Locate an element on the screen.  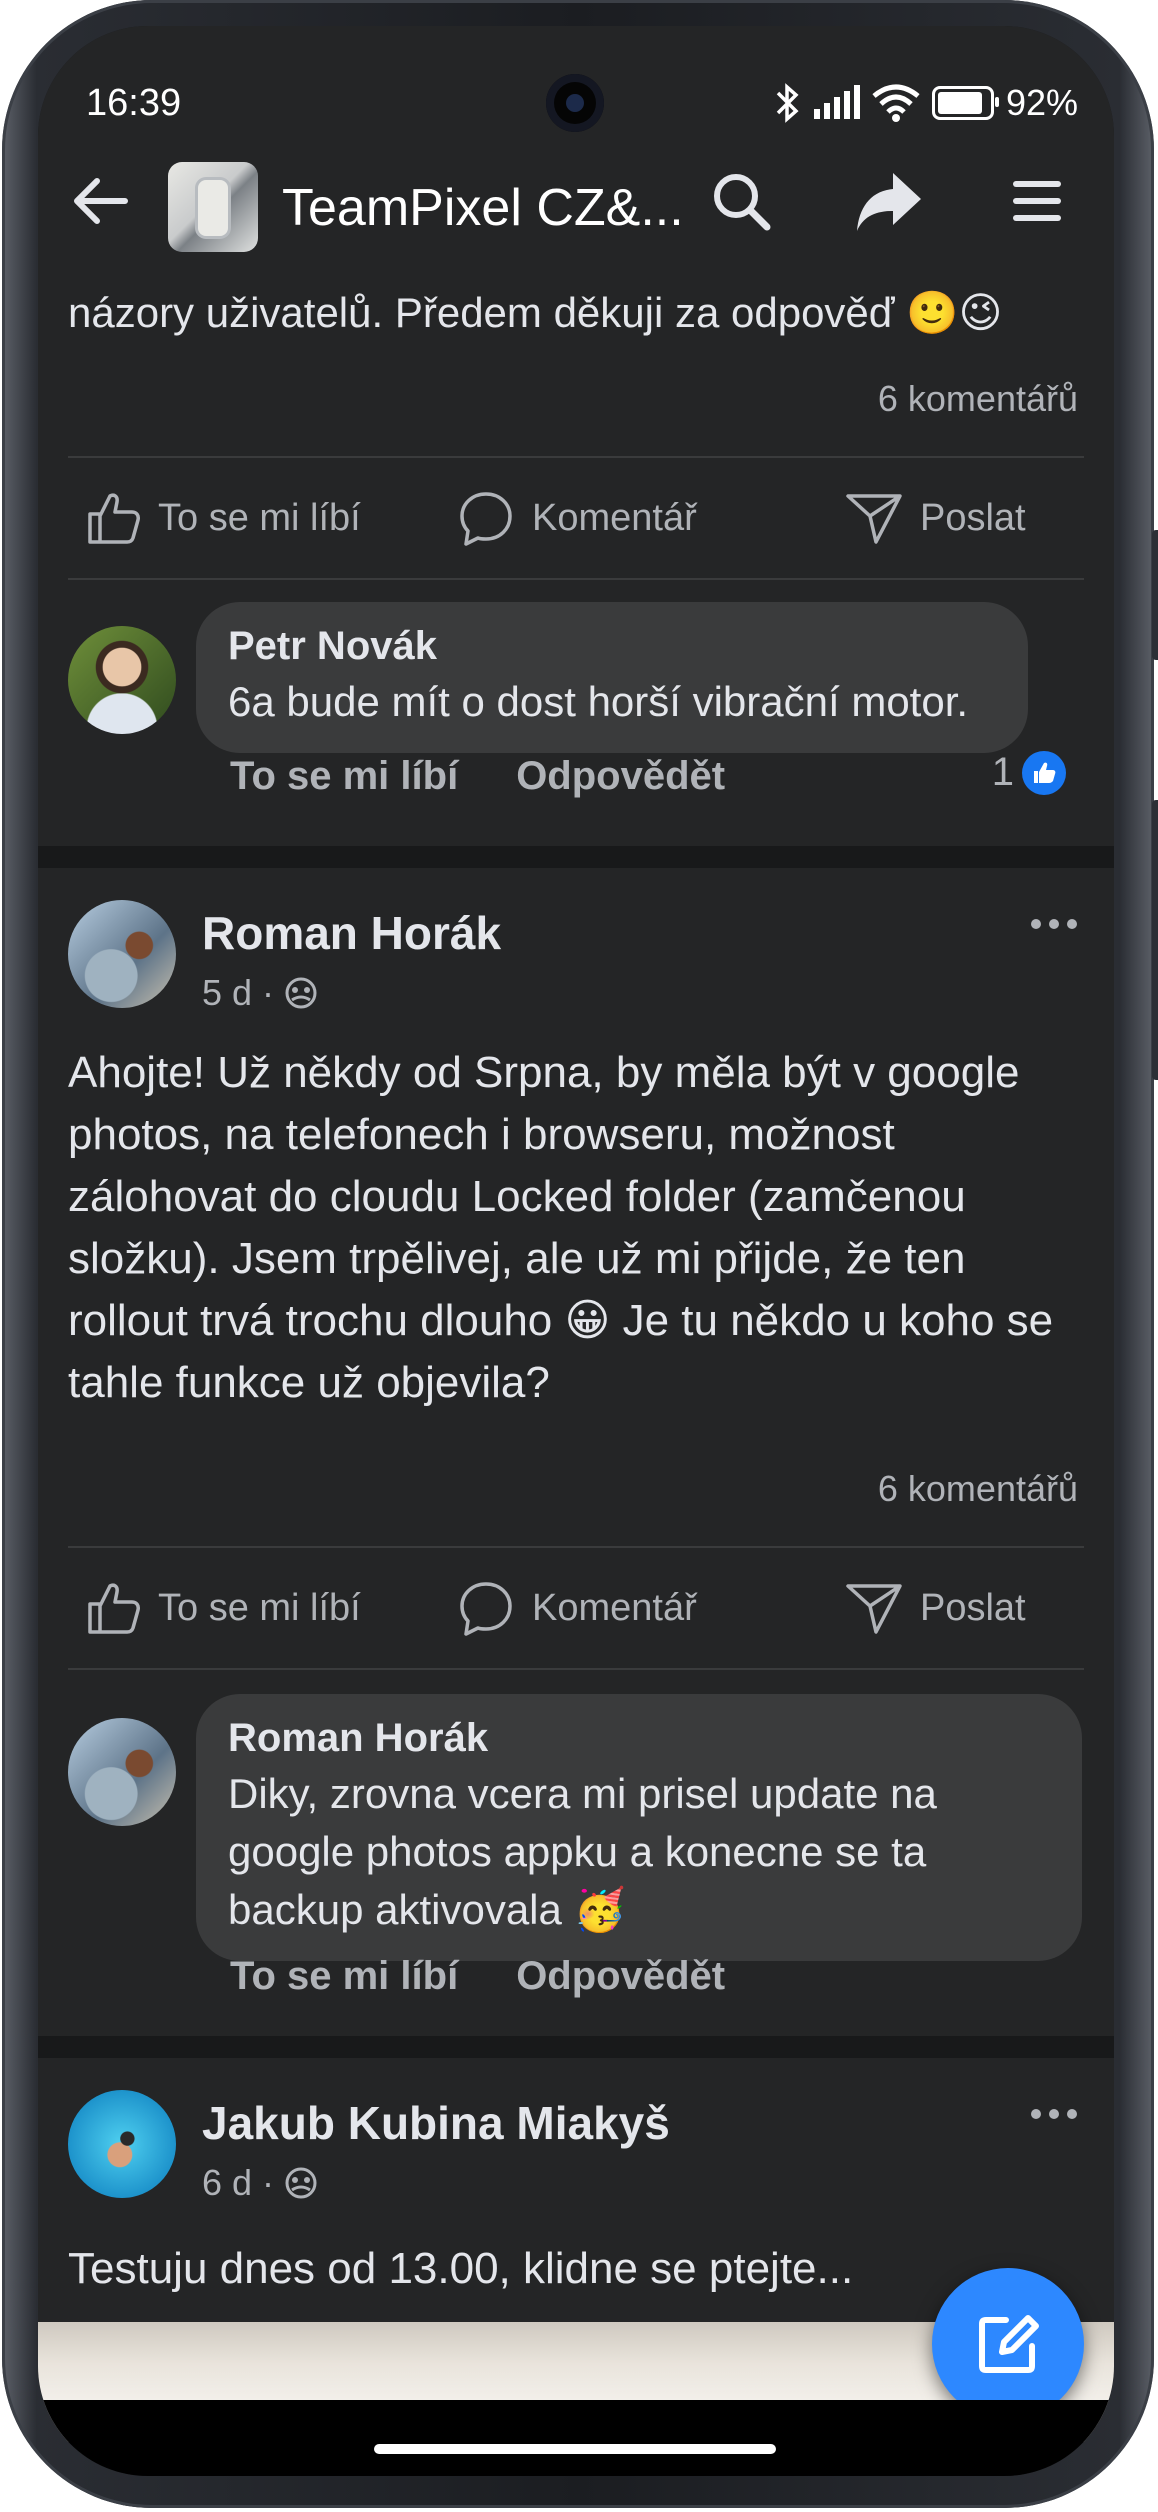
comment-text: 6a bude mít o dost horší vibrační motor. is located at coordinates (598, 701).